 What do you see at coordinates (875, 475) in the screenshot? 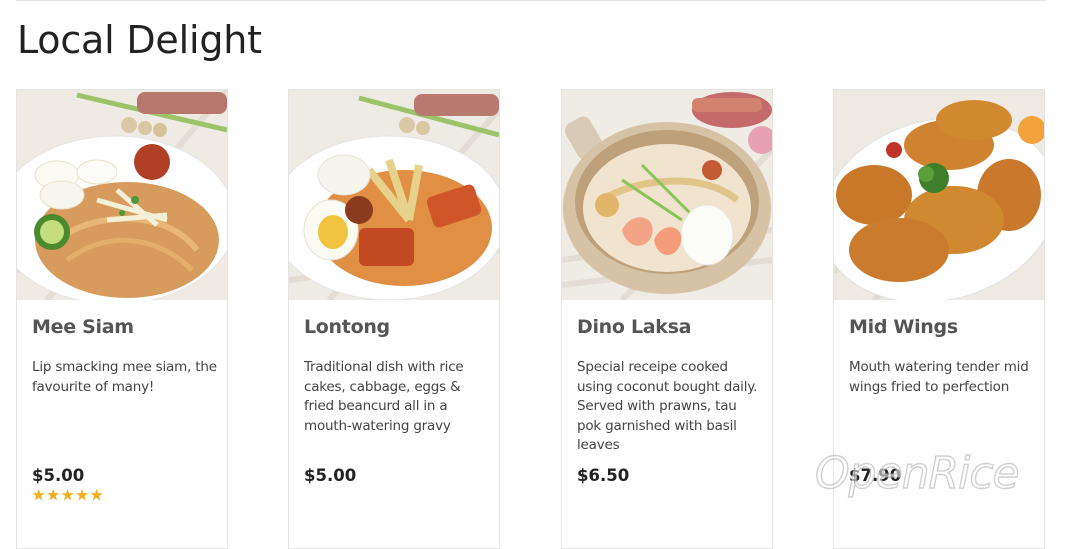
I see `menu-item-price: $7.90` at bounding box center [875, 475].